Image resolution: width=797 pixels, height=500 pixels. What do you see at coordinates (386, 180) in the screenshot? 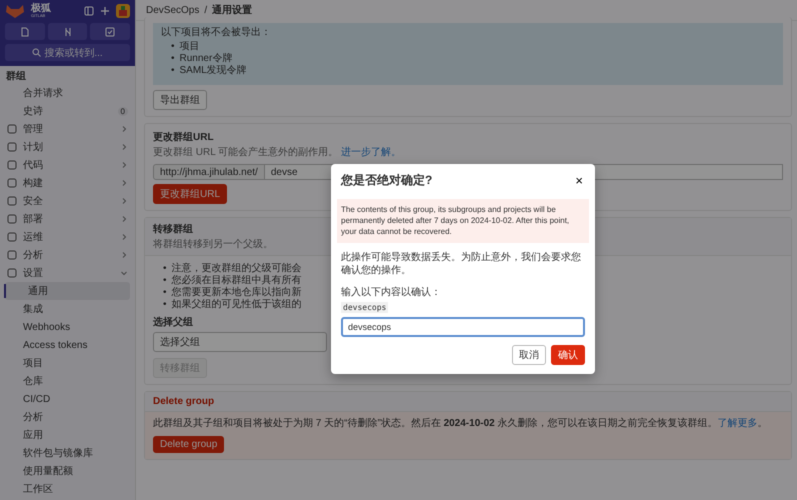
I see `dialog-title: 您是否绝对确定?` at bounding box center [386, 180].